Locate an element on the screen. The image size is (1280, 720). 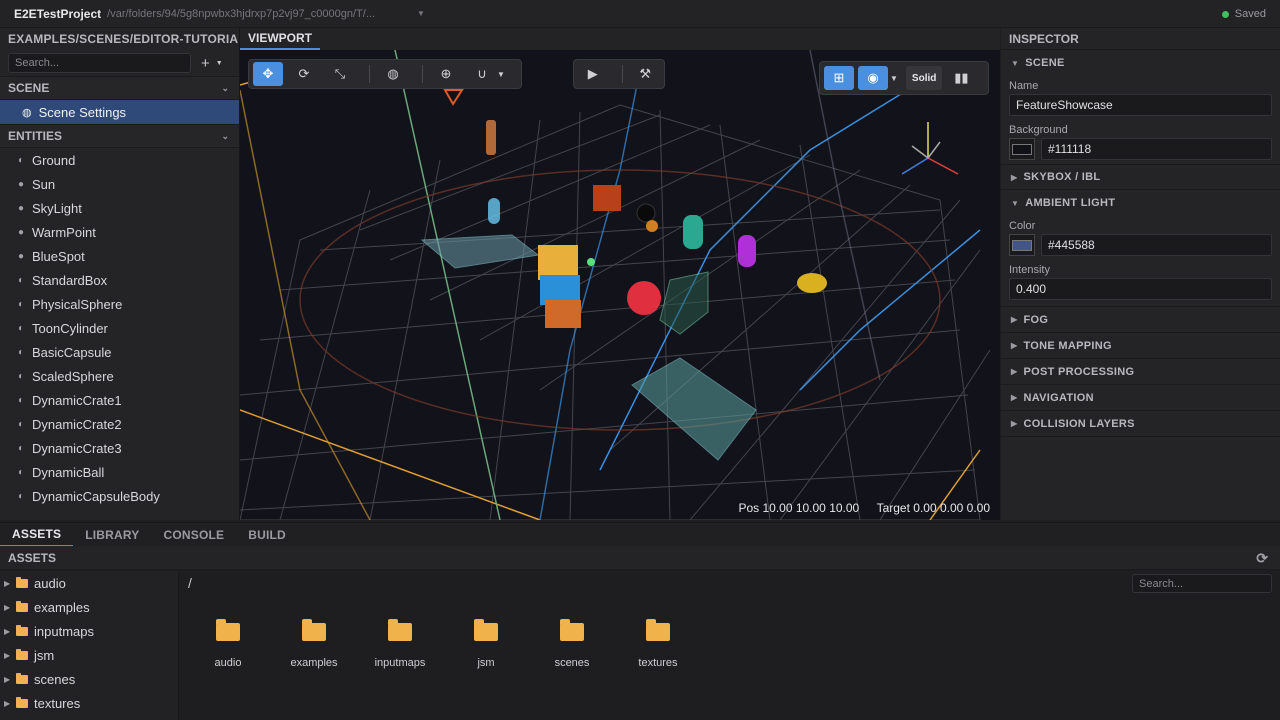
visibility-button: ◉ is located at coordinates (873, 78).